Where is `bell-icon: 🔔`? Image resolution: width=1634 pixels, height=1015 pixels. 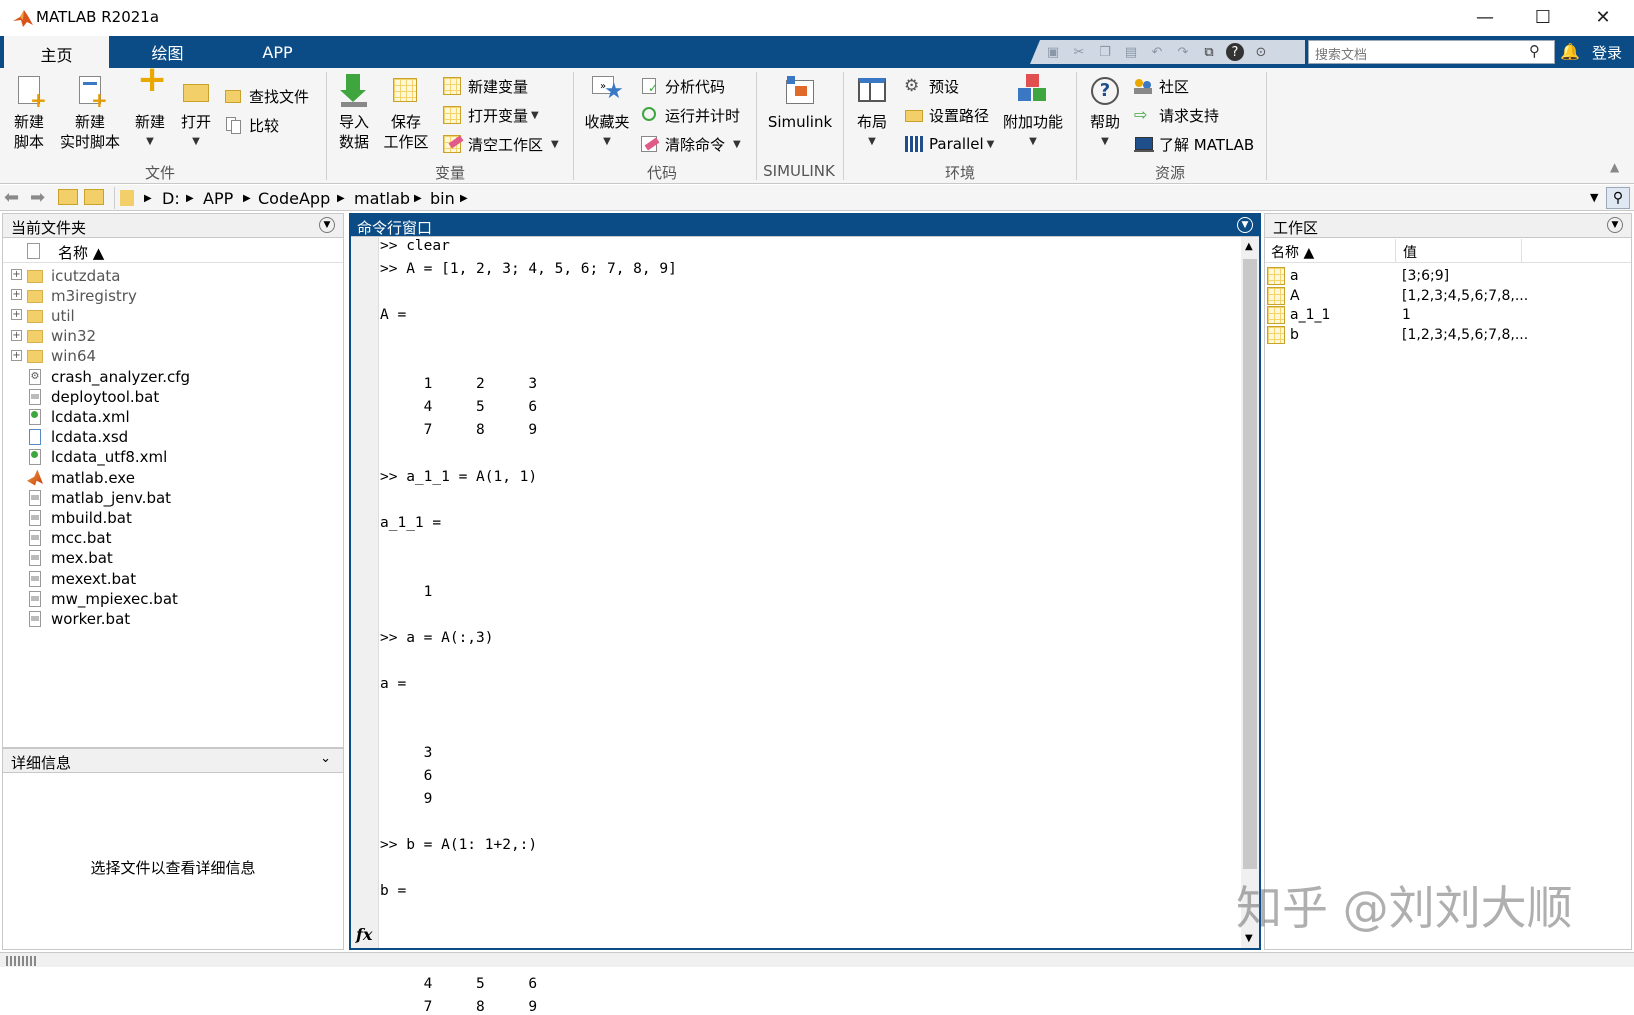
bell-icon: 🔔 is located at coordinates (1570, 51).